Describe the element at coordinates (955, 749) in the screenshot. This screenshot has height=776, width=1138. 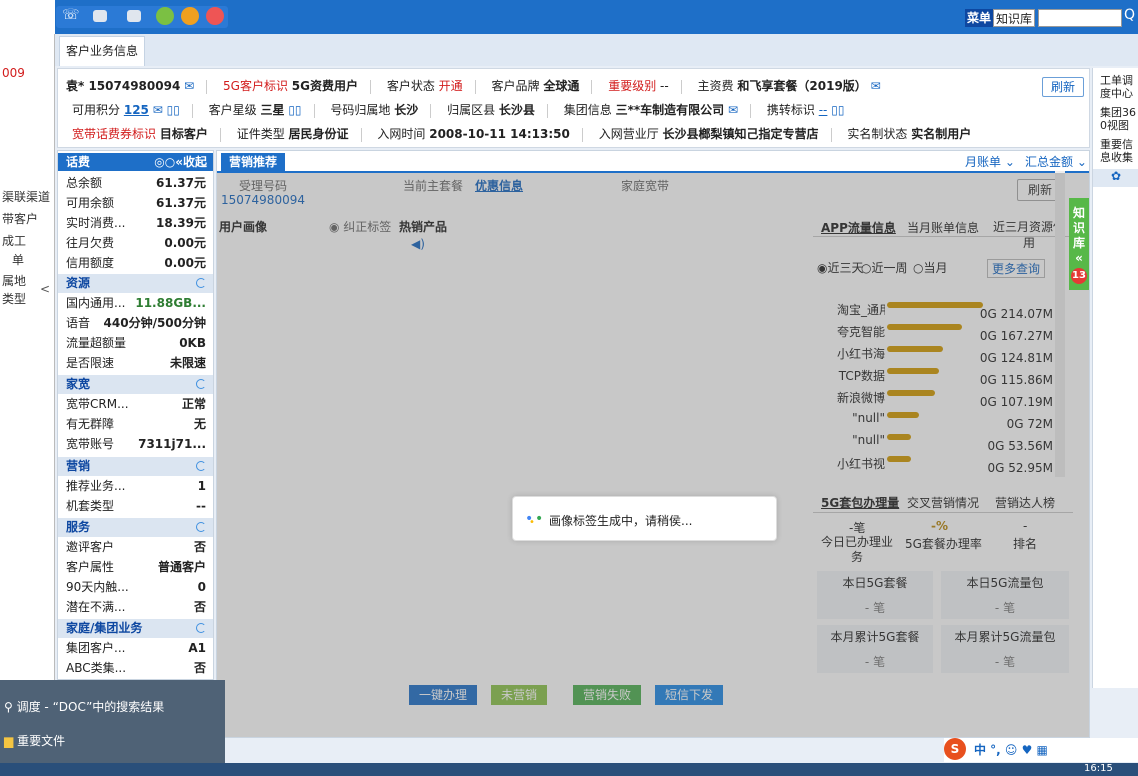
I see `ime-logo-icon: S` at that location.